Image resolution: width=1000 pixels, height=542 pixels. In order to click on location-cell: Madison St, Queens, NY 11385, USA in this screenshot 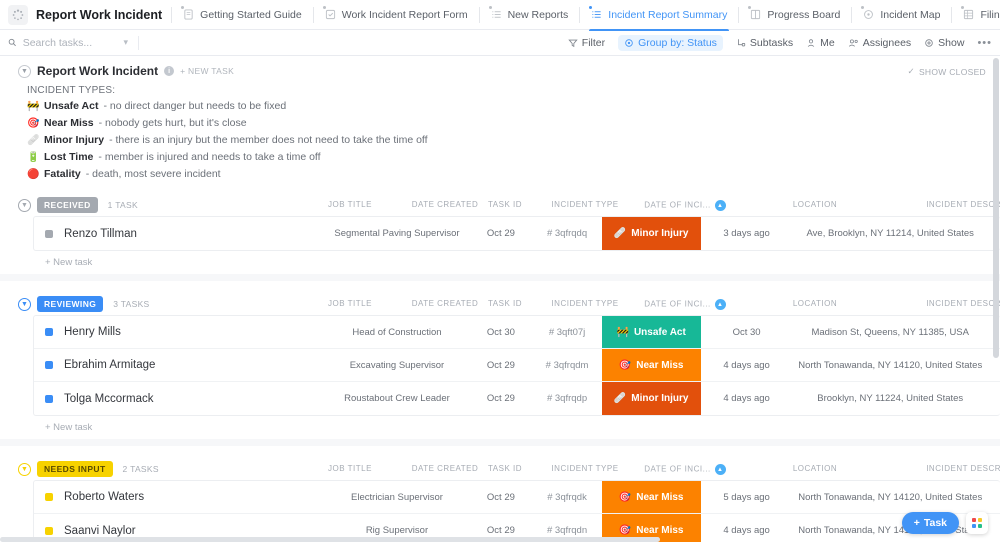, I will do `click(890, 332)`.